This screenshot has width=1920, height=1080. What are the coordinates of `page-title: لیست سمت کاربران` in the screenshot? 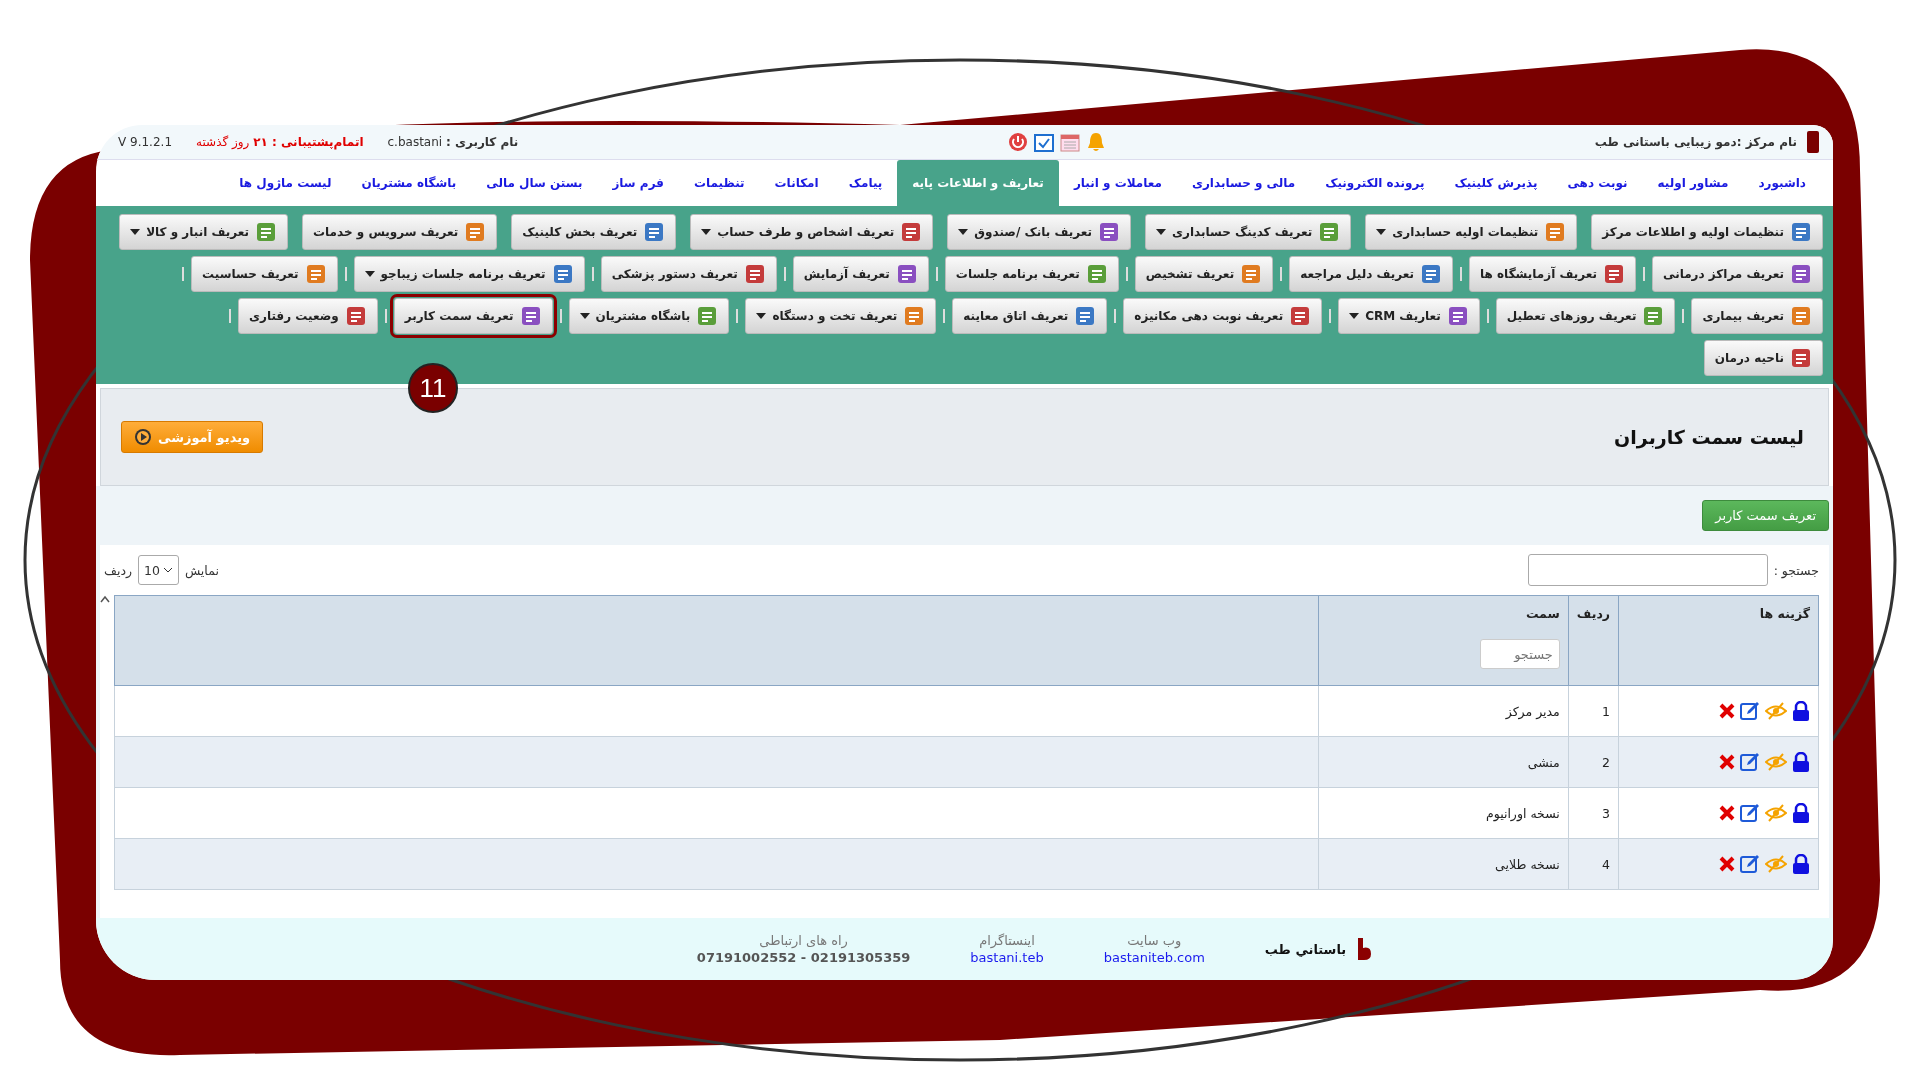 It's located at (1709, 437).